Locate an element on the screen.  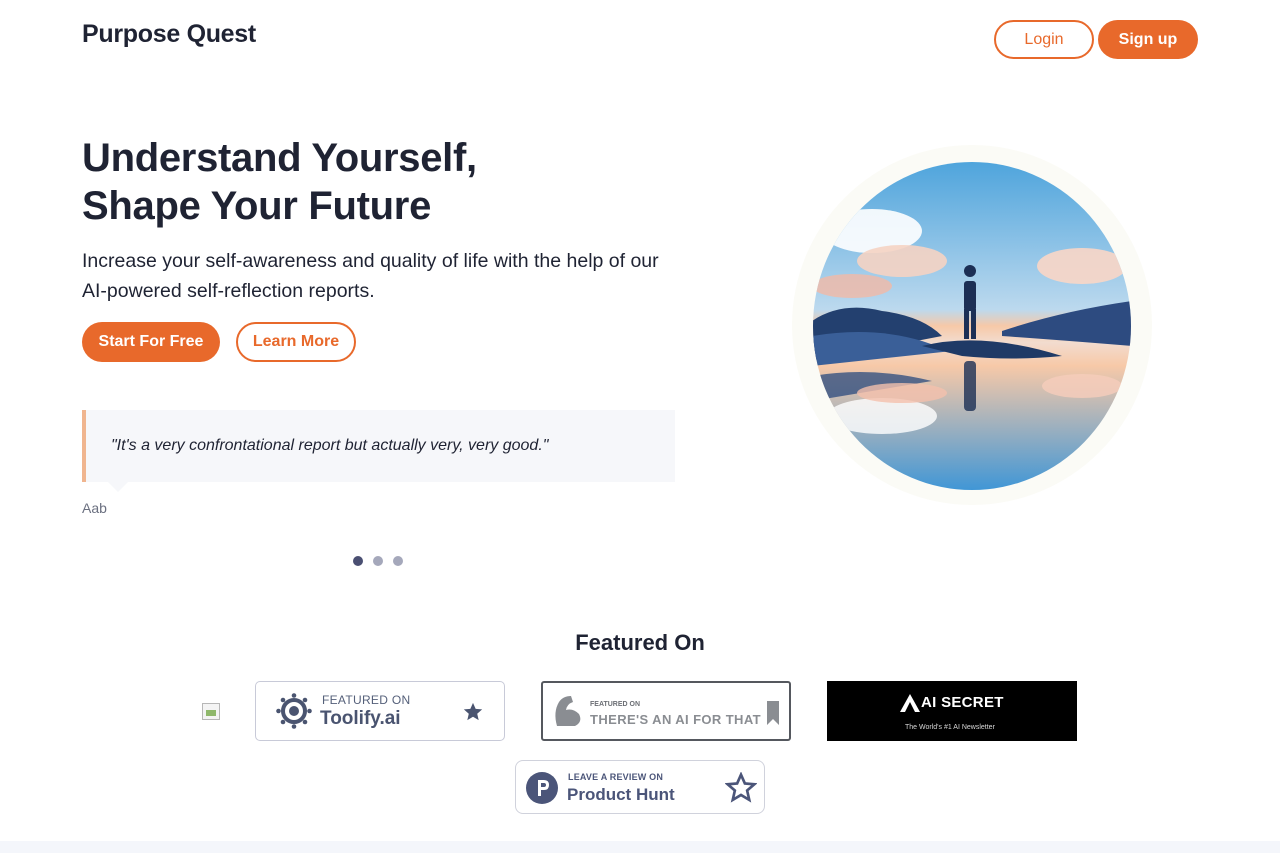
reflection-illustration is located at coordinates (972, 326).